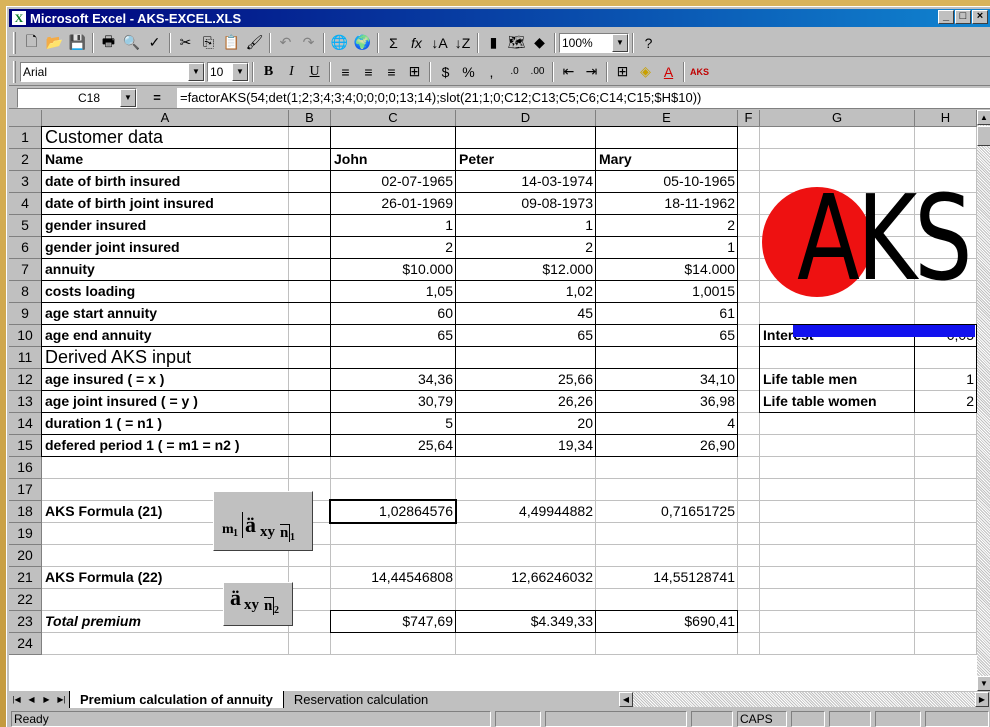 The width and height of the screenshot is (990, 727). What do you see at coordinates (61, 699) in the screenshot?
I see `last-sheet-icon: ▶|` at bounding box center [61, 699].